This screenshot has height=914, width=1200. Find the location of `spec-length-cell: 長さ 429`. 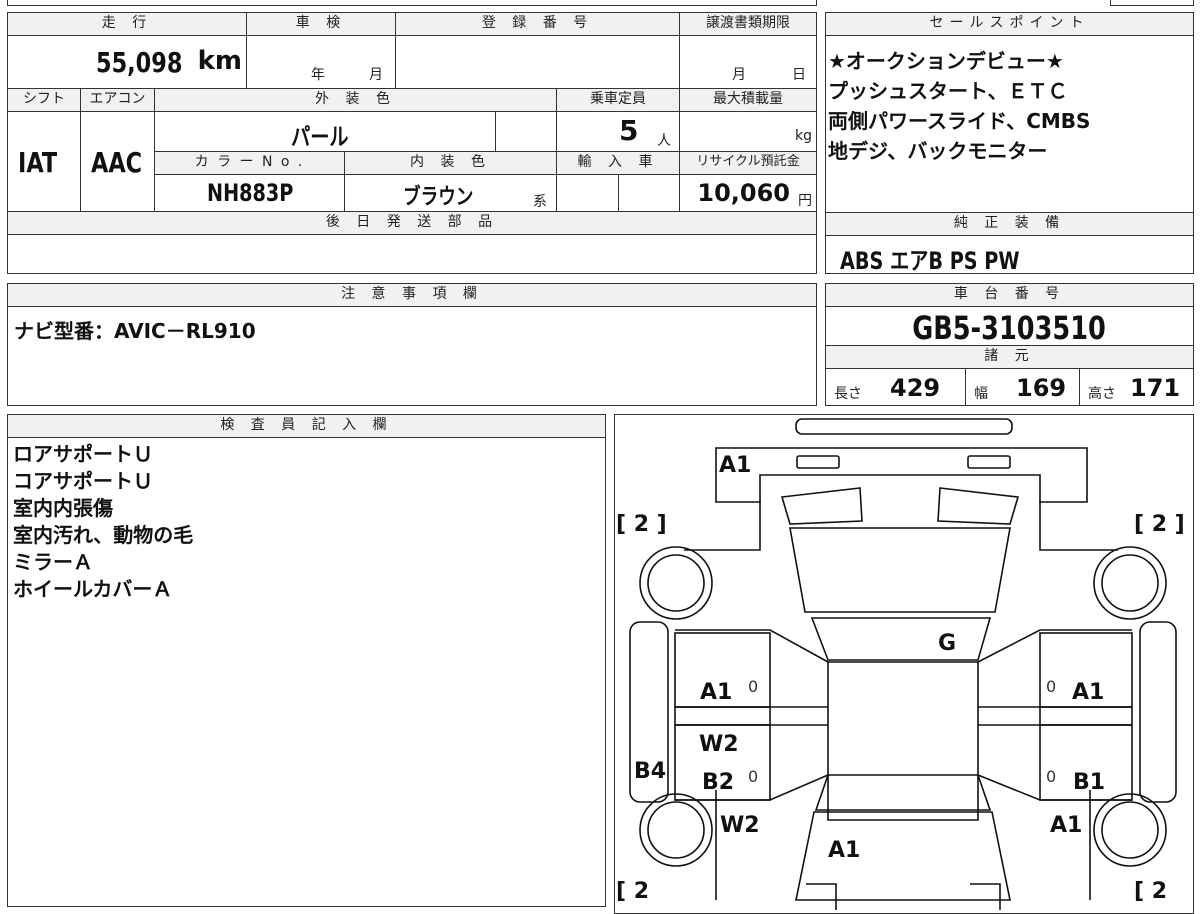

spec-length-cell: 長さ 429 is located at coordinates (895, 387).